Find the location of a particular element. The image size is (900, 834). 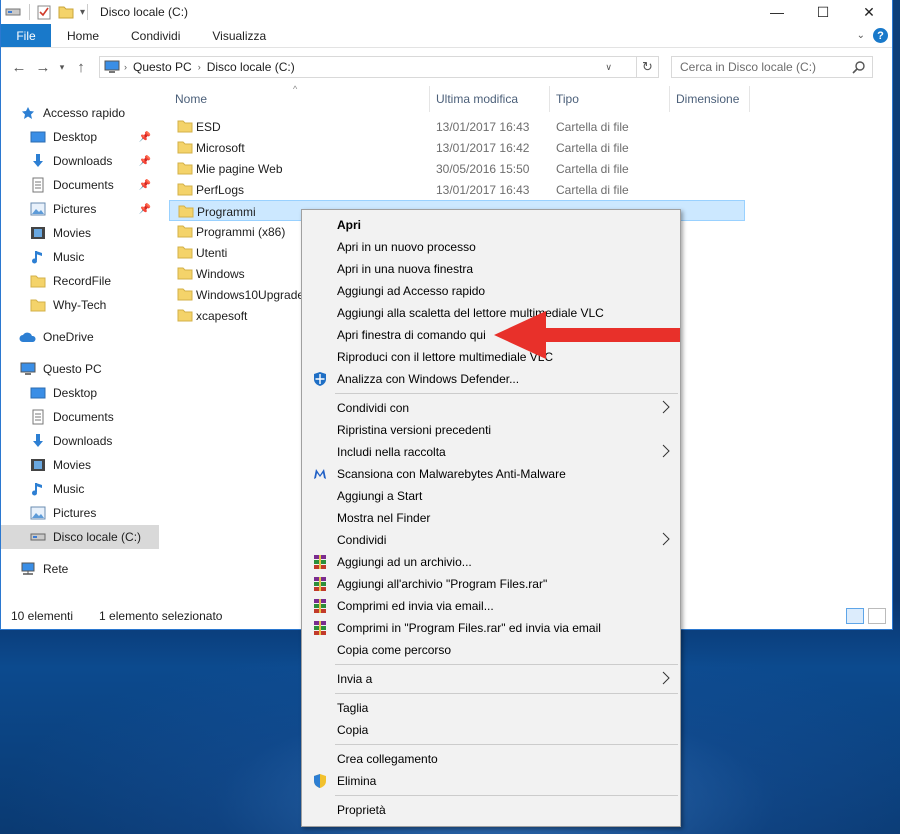

menu-label: Scansiona con Malwarebytes Anti-Malware is located at coordinates (451, 474).